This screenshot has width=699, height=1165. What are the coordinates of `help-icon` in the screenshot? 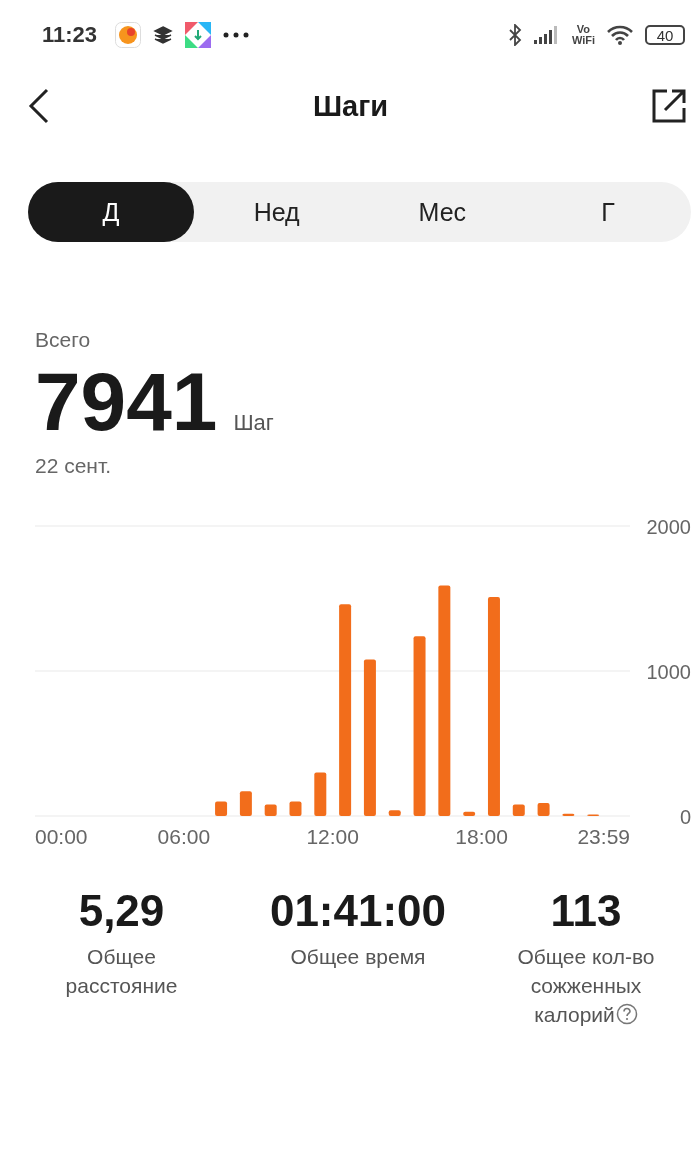 It's located at (626, 1014).